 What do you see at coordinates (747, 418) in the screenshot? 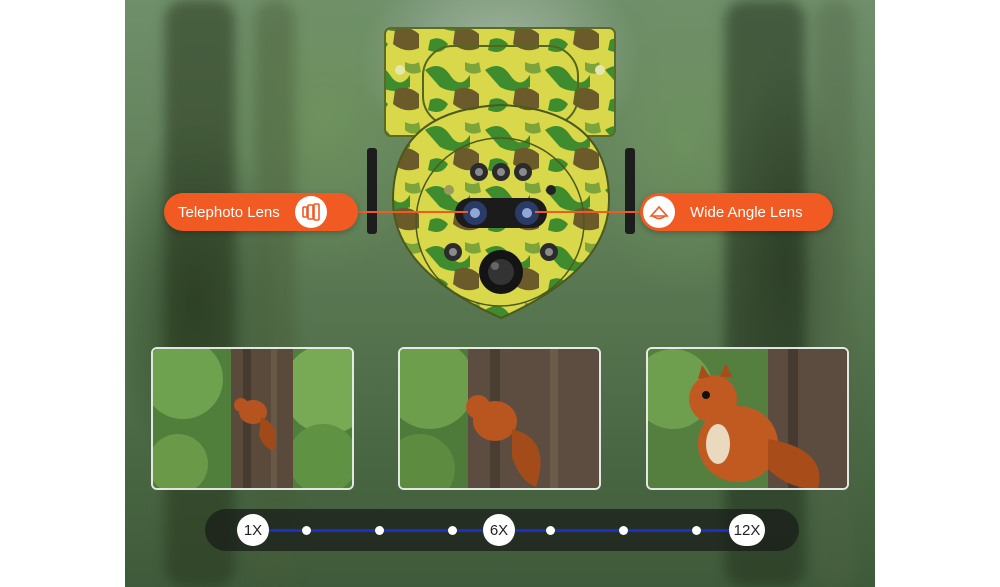
I see `squirrel-photo-12x` at bounding box center [747, 418].